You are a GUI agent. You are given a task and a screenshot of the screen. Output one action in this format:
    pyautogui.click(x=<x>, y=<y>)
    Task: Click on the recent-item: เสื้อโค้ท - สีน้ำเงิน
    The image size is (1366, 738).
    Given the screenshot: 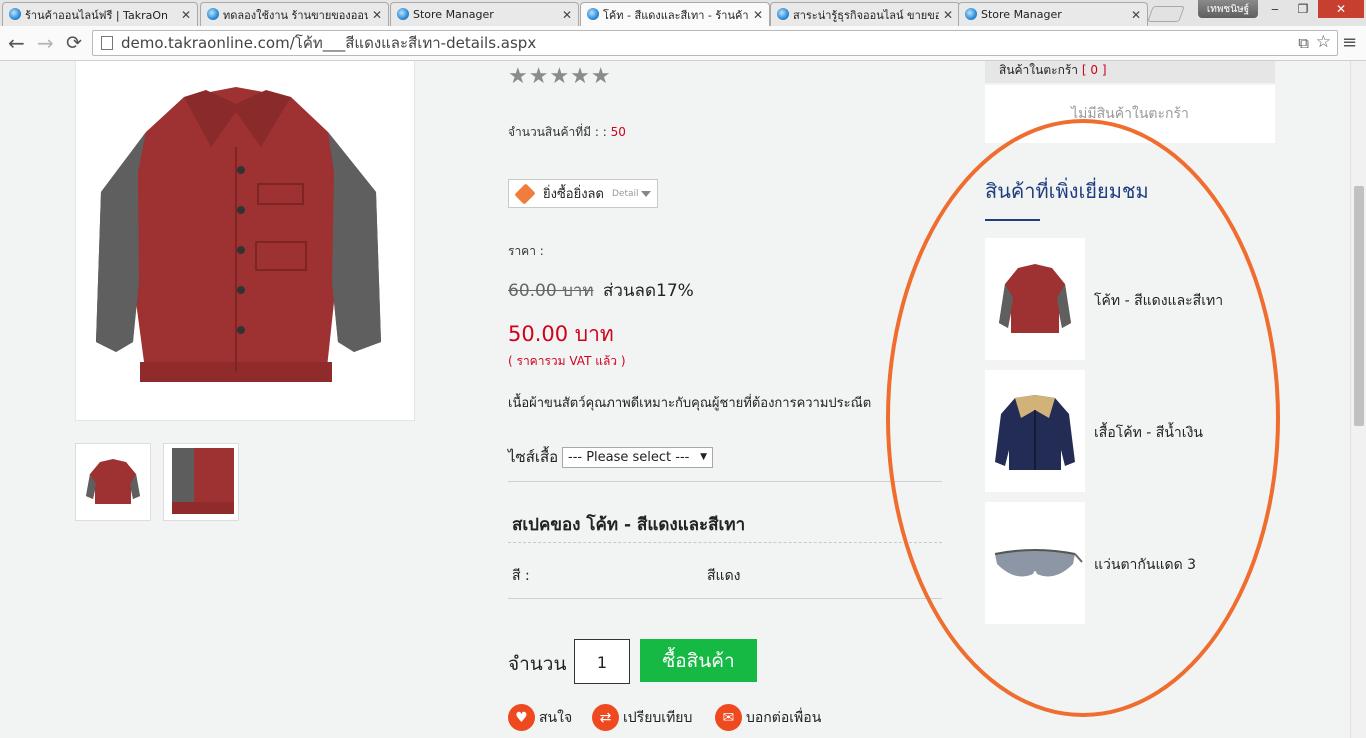 What is the action you would take?
    pyautogui.click(x=1130, y=431)
    